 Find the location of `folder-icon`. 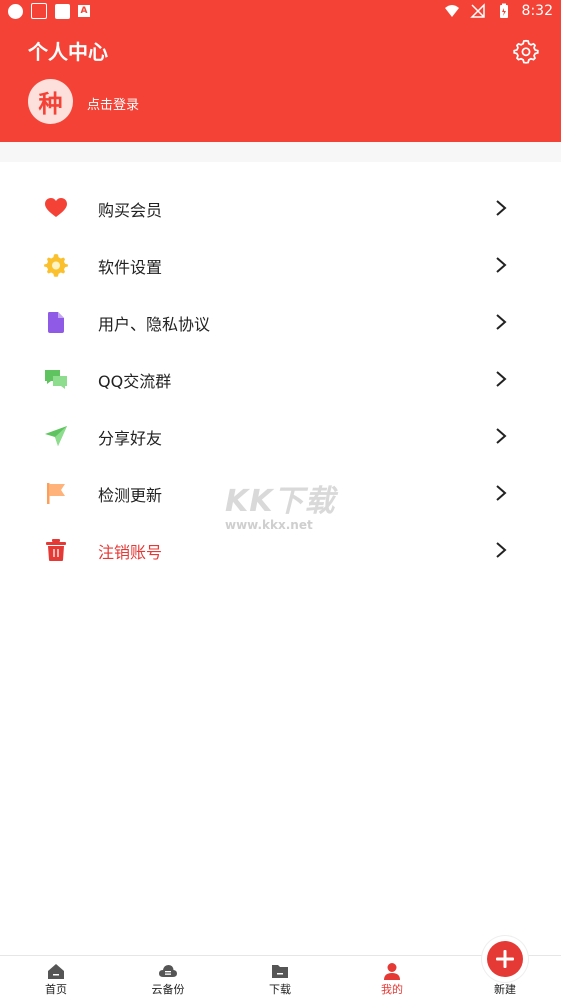

folder-icon is located at coordinates (280, 971).